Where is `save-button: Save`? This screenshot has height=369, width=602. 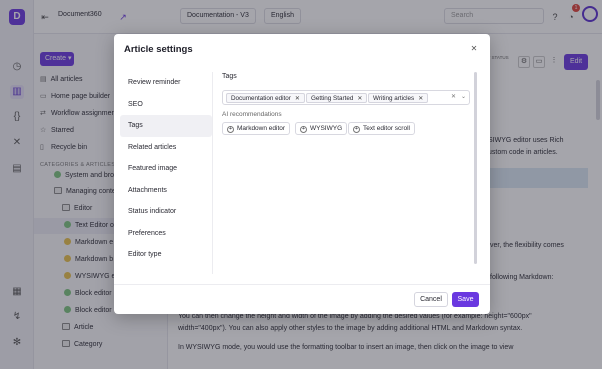 save-button: Save is located at coordinates (465, 299).